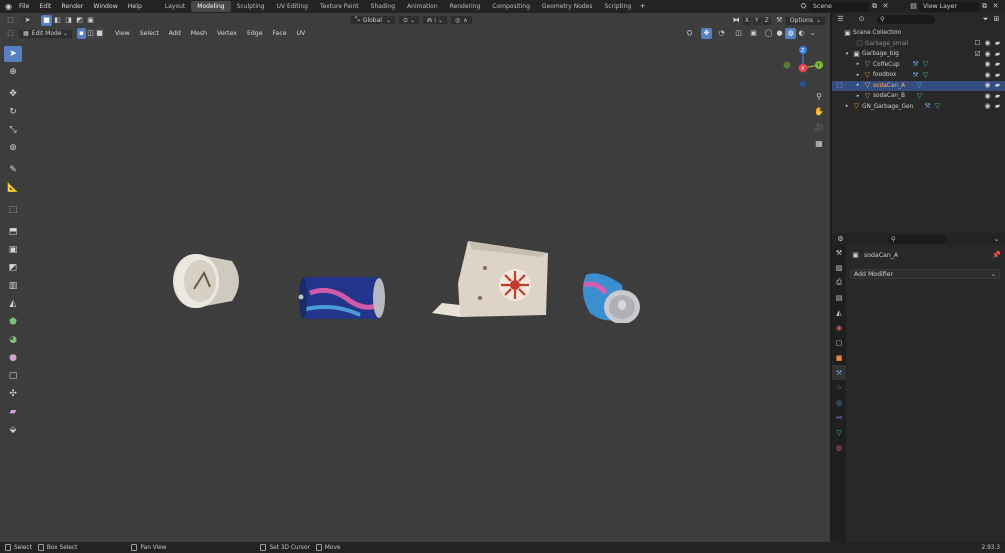 Image resolution: width=1005 pixels, height=553 pixels. What do you see at coordinates (13, 188) in the screenshot?
I see `measure-tool-icon: 📐` at bounding box center [13, 188].